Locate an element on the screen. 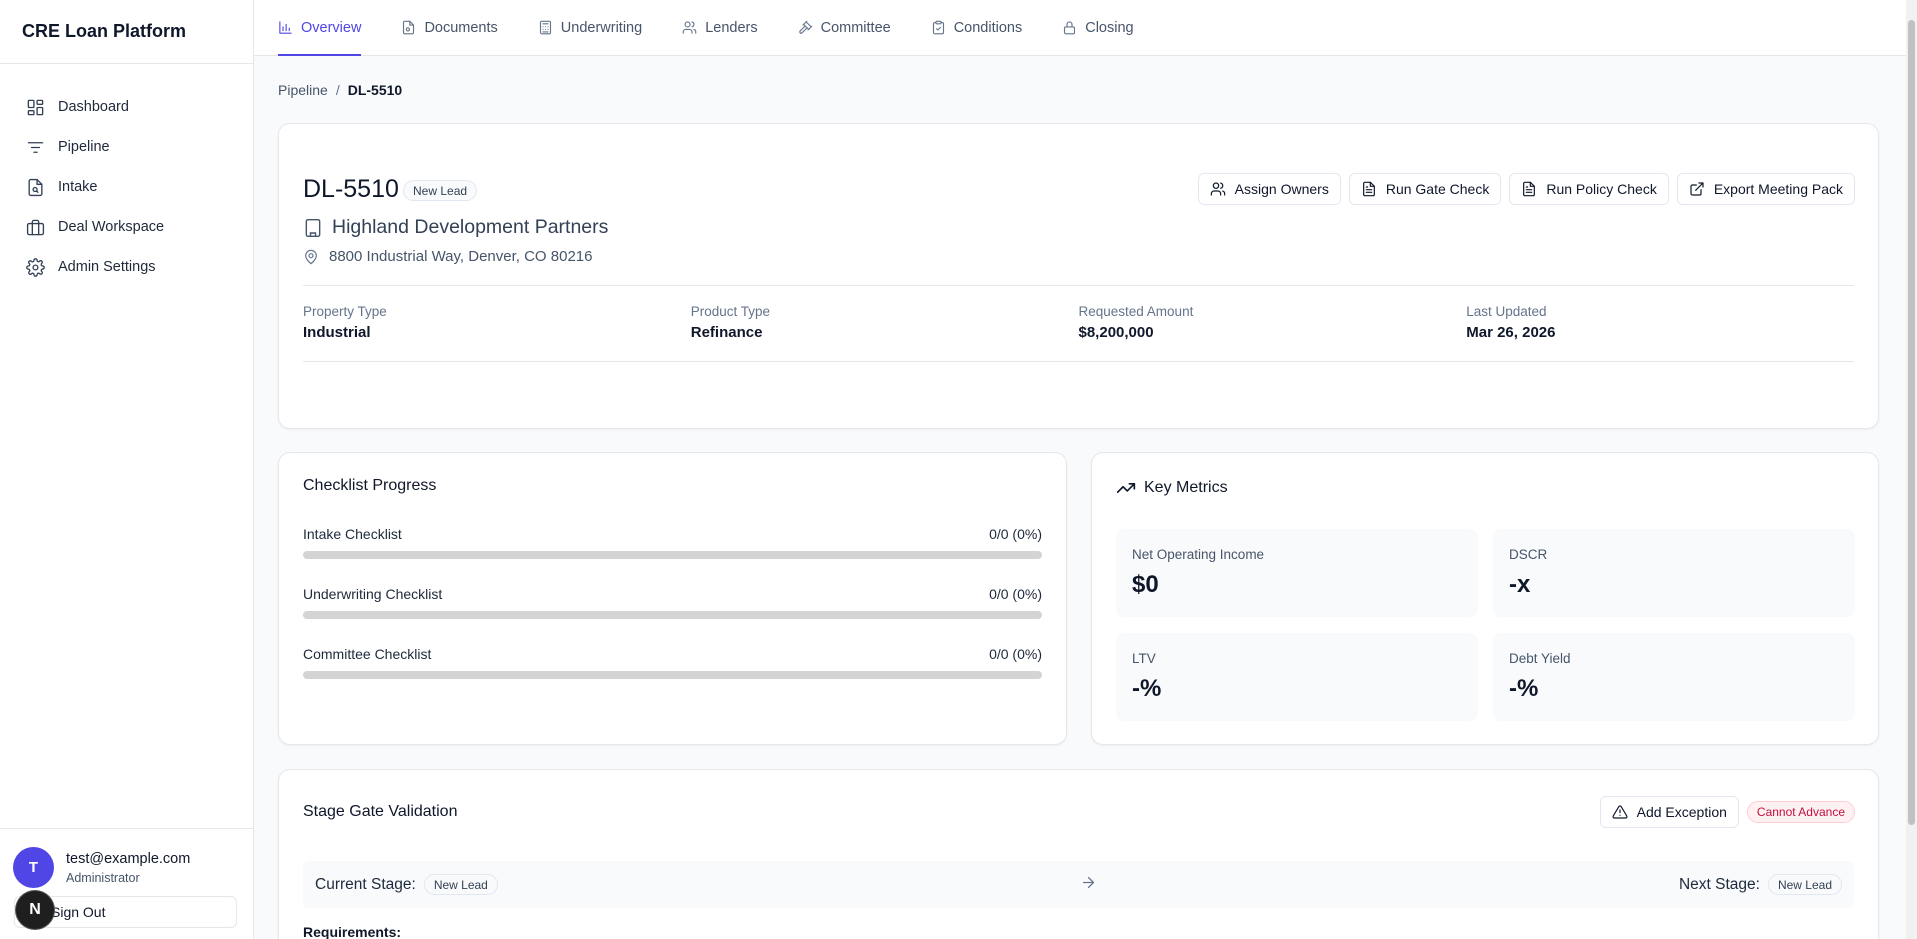 This screenshot has height=939, width=1917. warning-triangle-icon is located at coordinates (1620, 812).